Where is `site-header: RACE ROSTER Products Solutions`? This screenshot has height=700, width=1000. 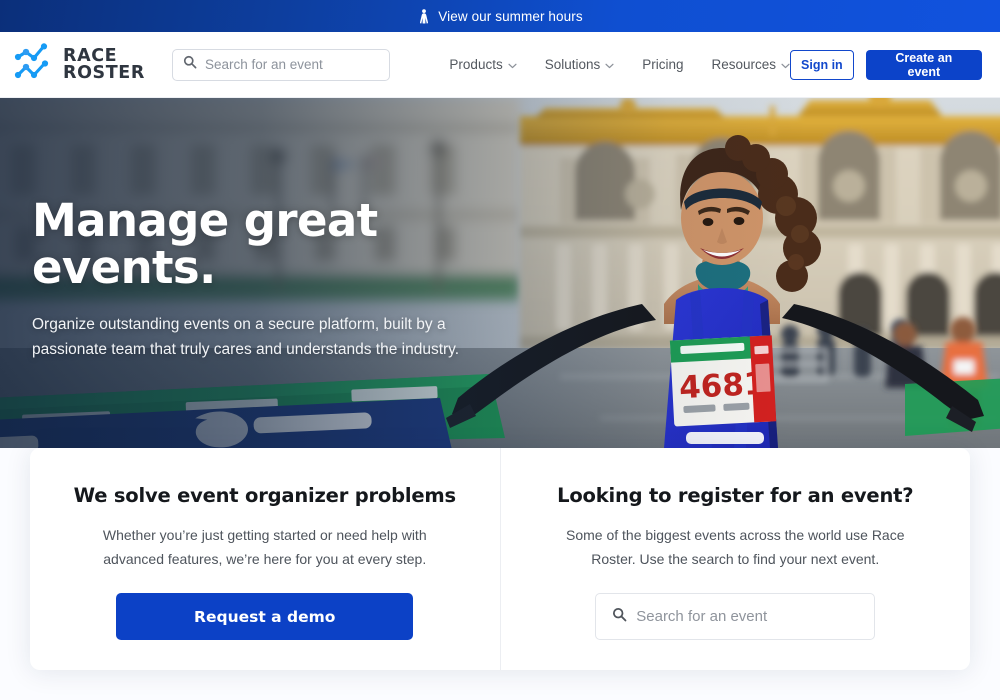
site-header: RACE ROSTER Products Solutions is located at coordinates (500, 65).